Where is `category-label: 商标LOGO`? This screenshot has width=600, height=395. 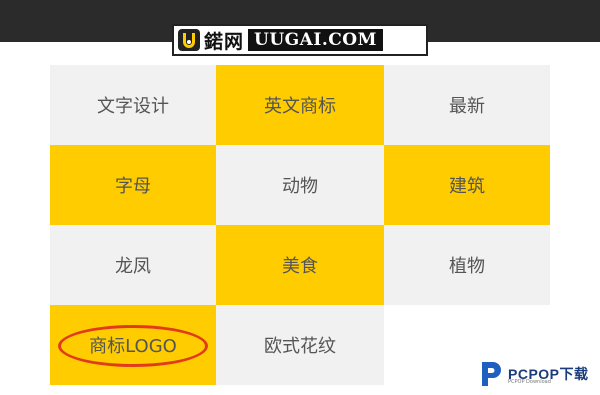 category-label: 商标LOGO is located at coordinates (133, 346).